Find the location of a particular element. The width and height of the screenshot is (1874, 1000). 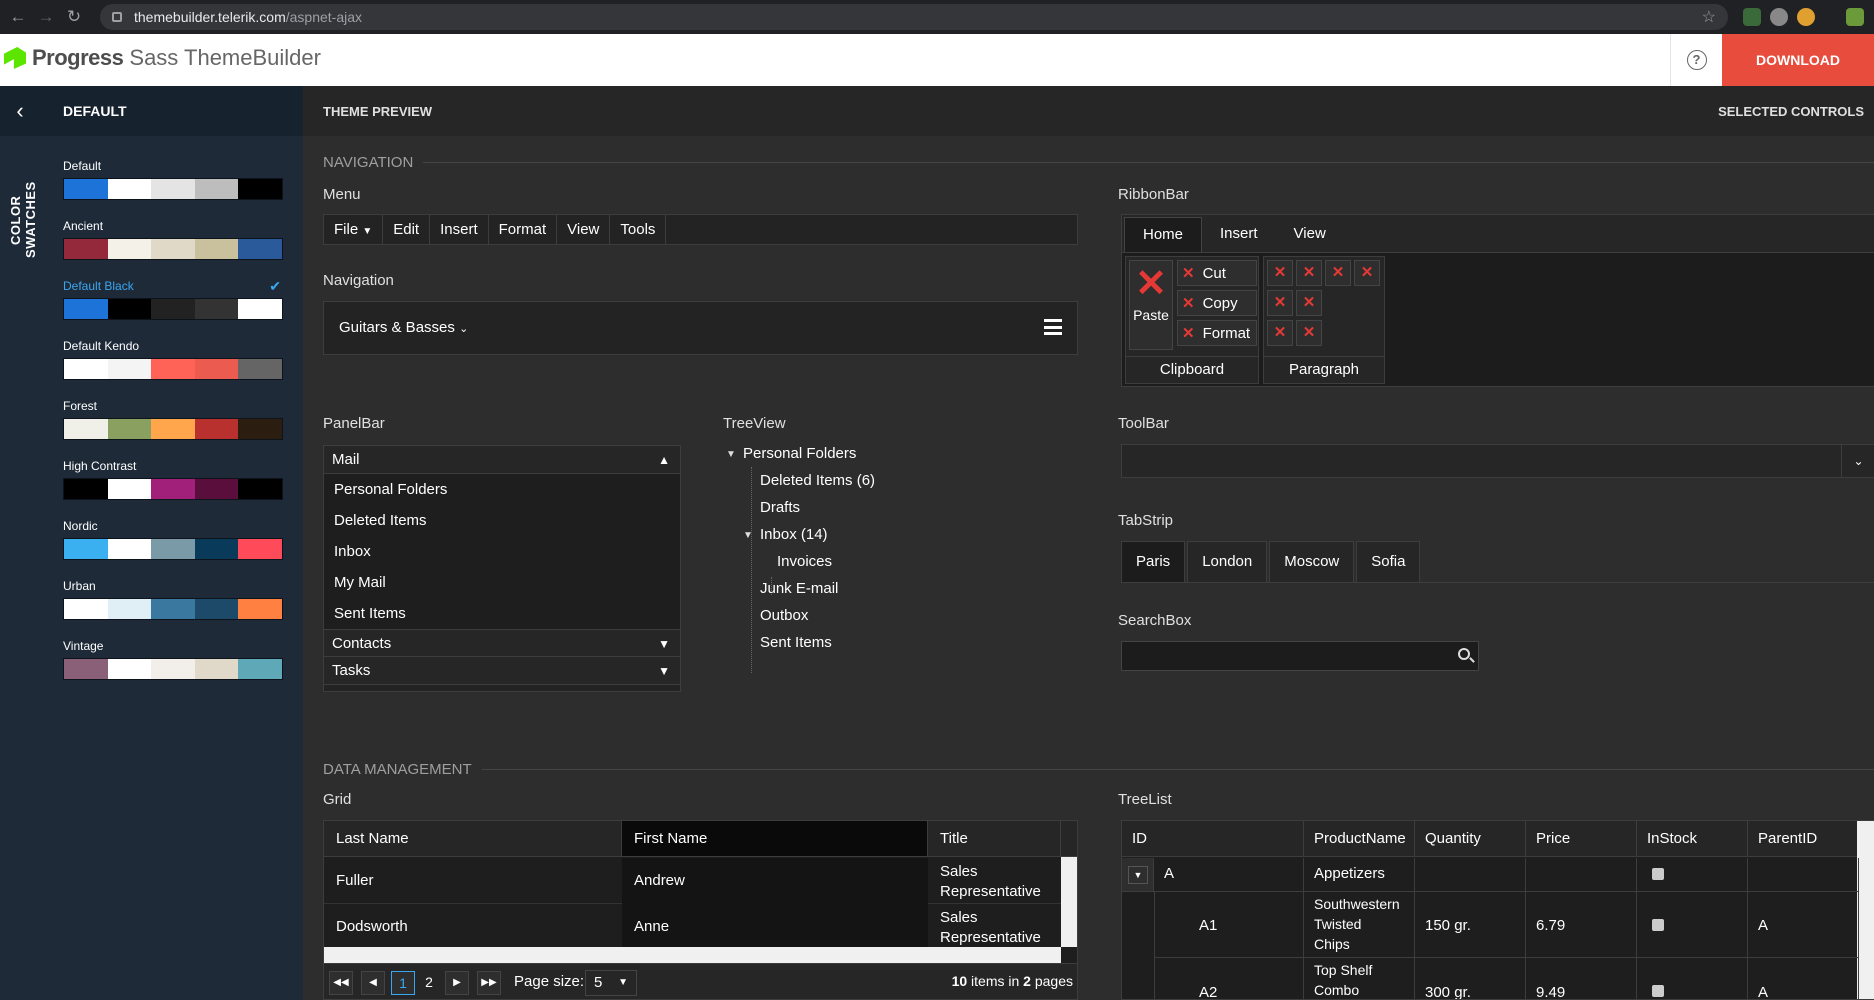

page-2-button: 2 is located at coordinates (429, 983).